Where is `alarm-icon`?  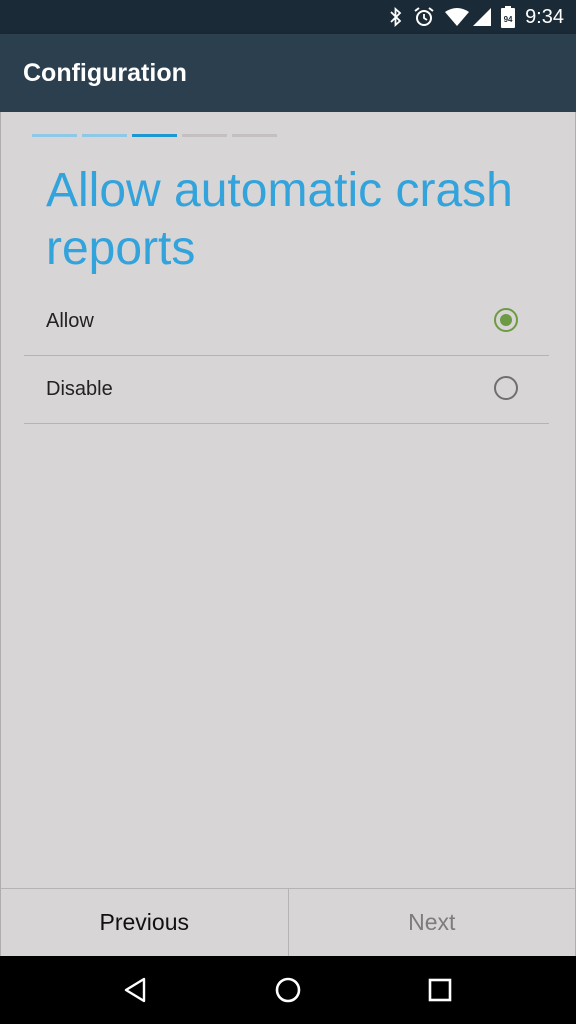 alarm-icon is located at coordinates (424, 17).